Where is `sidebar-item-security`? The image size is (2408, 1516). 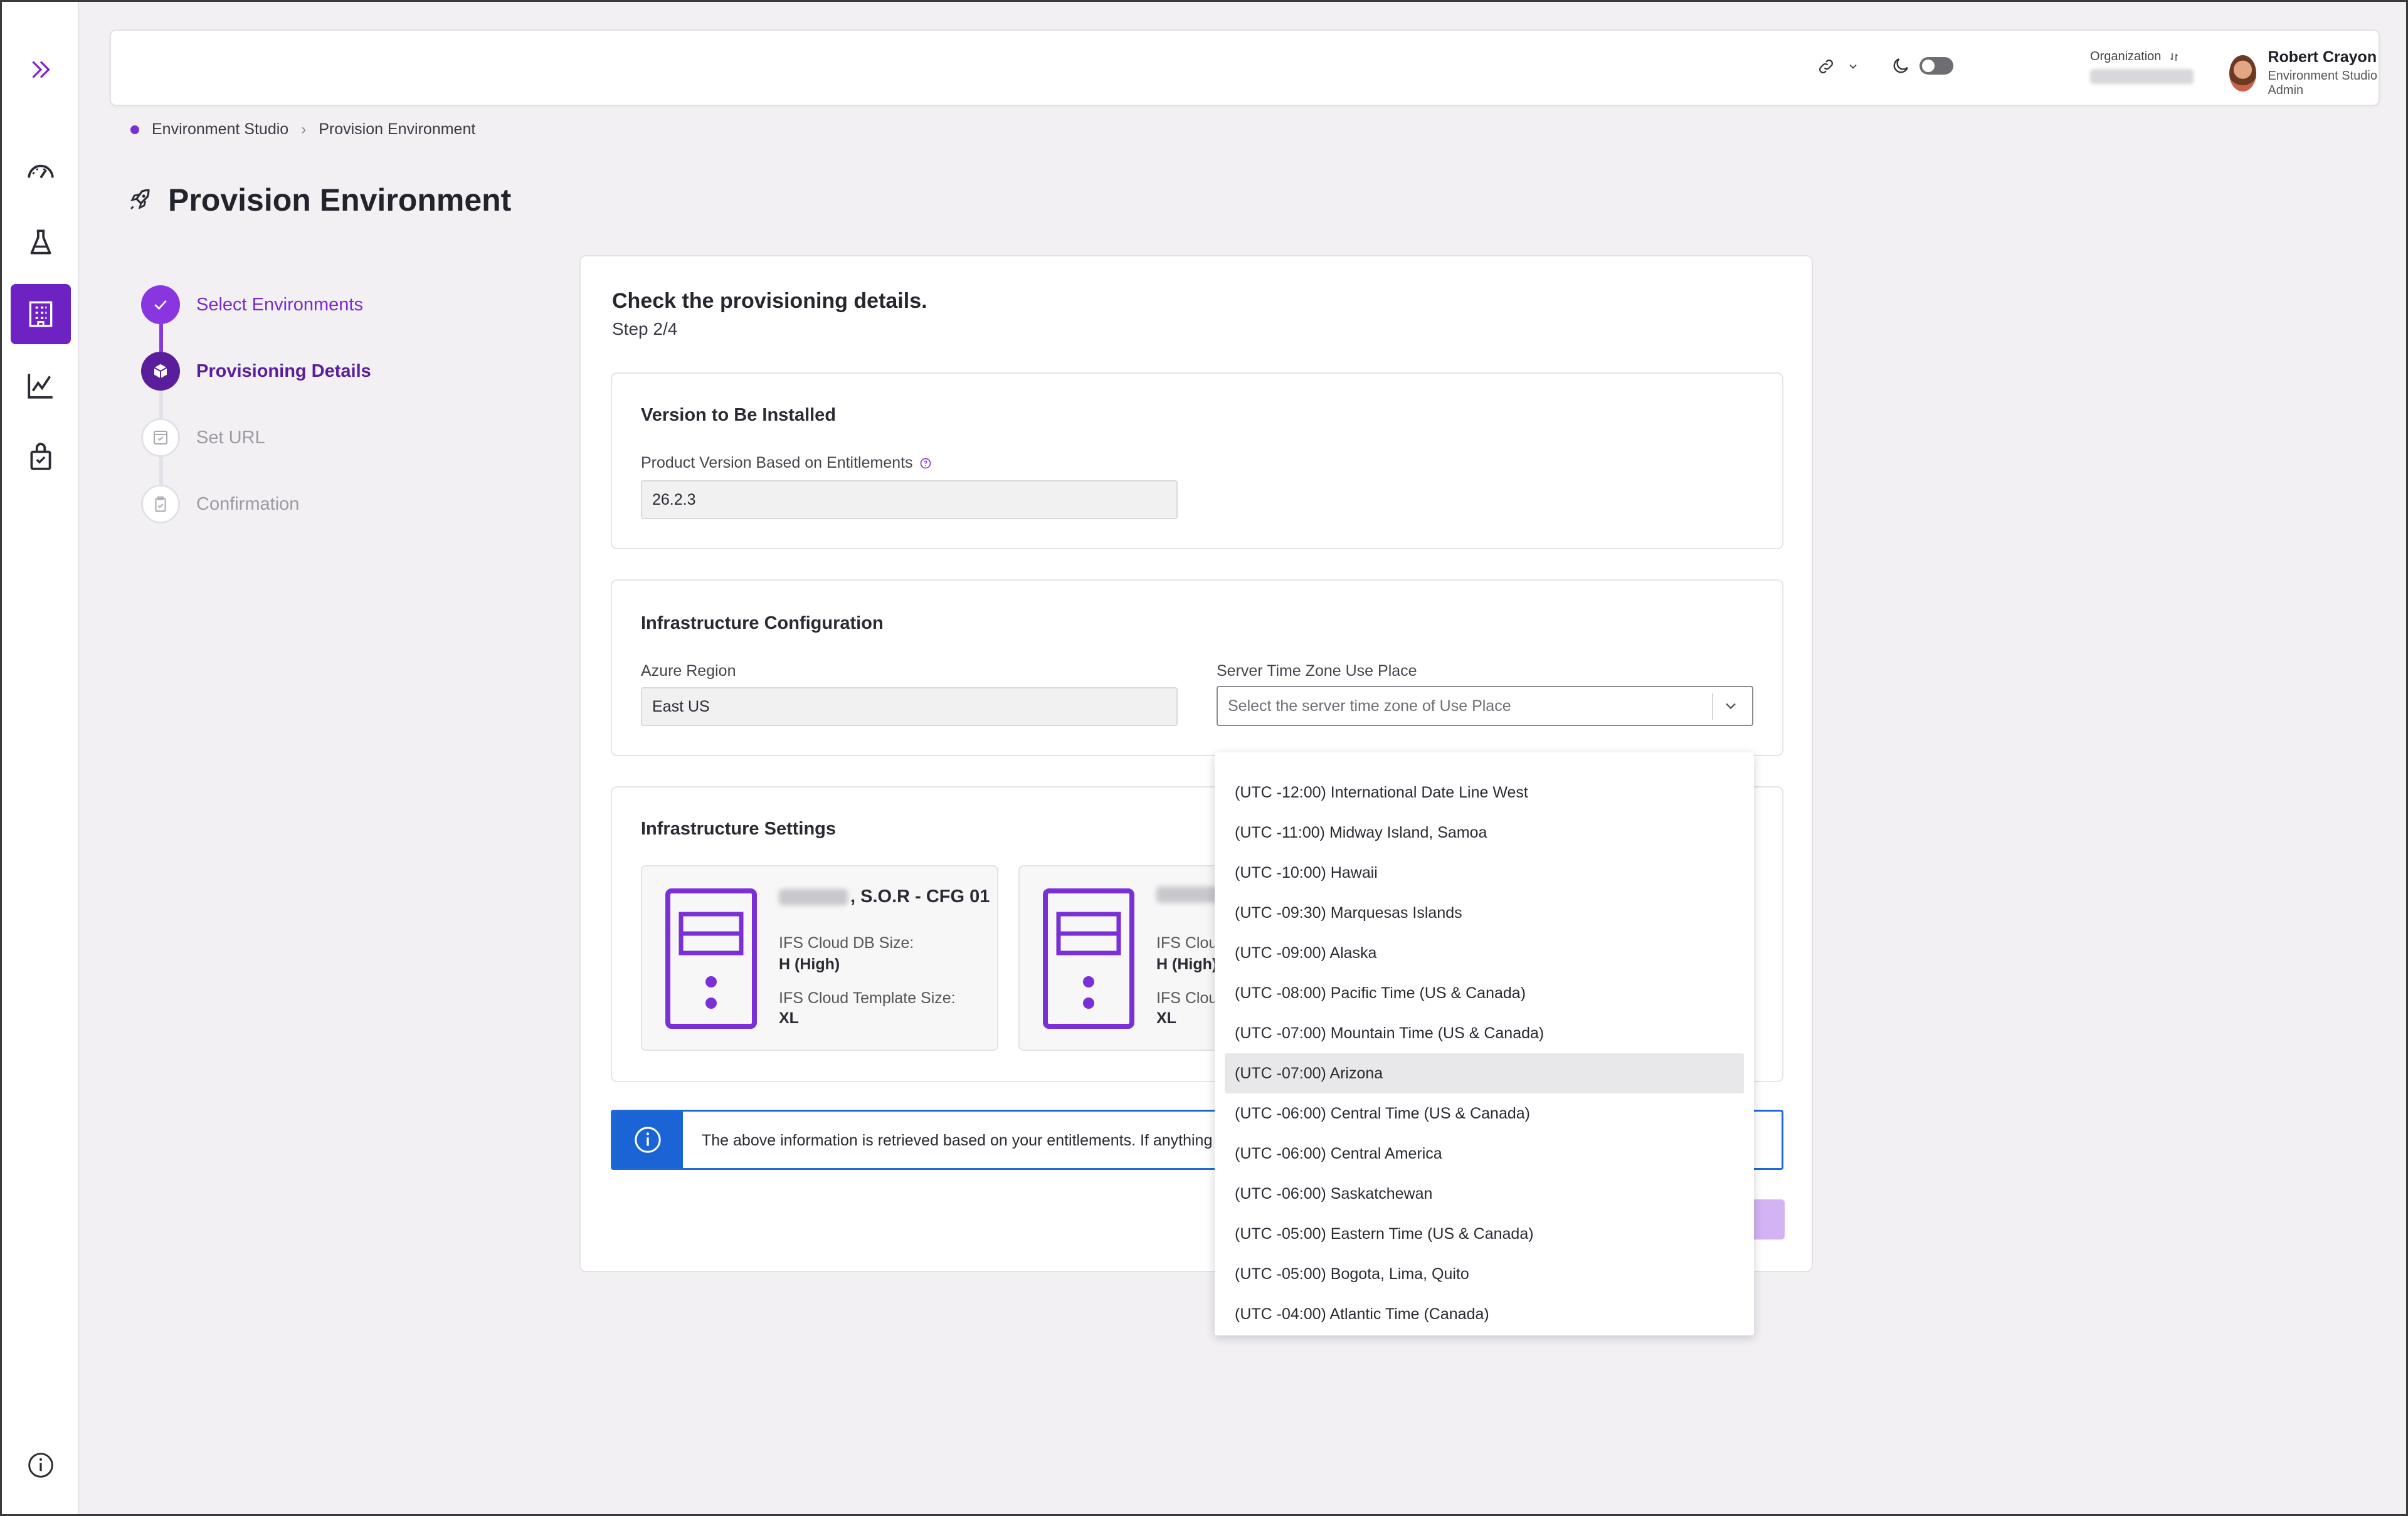 sidebar-item-security is located at coordinates (41, 457).